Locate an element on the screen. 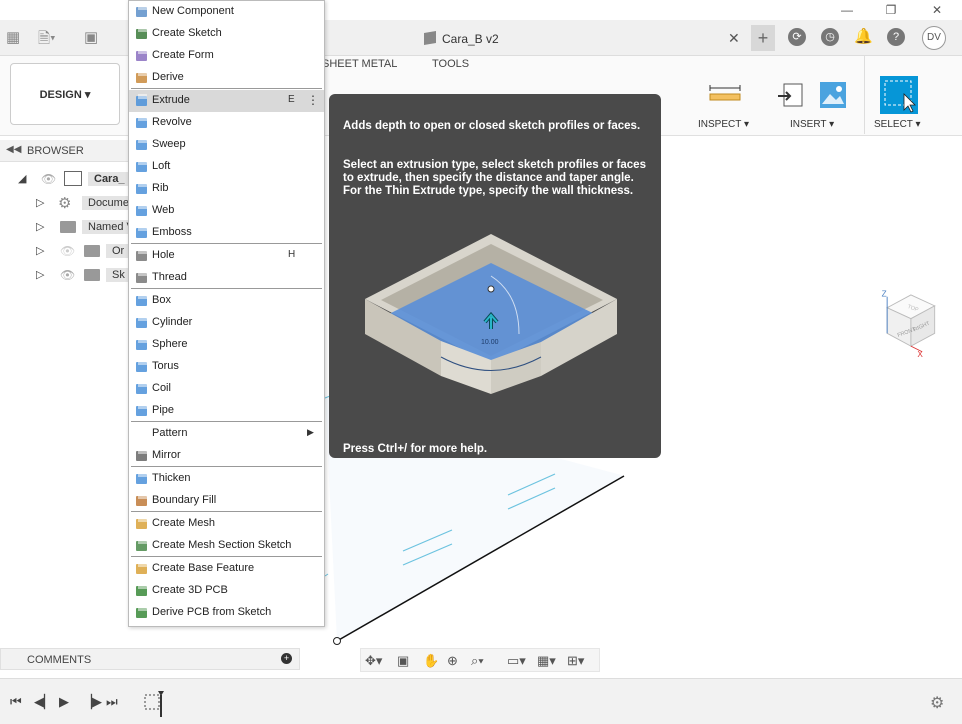 This screenshot has width=962, height=724. zoom-icon: ⊕ is located at coordinates (452, 661).